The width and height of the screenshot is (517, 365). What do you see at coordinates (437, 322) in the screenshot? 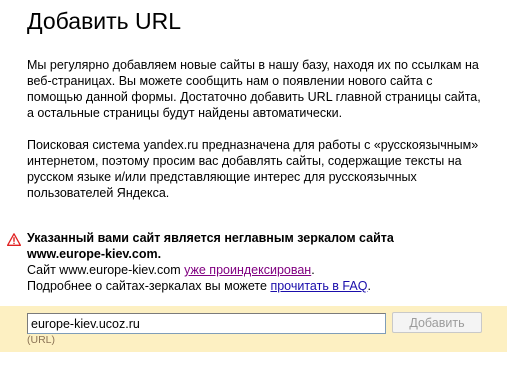
I see `add-button: Добавить` at bounding box center [437, 322].